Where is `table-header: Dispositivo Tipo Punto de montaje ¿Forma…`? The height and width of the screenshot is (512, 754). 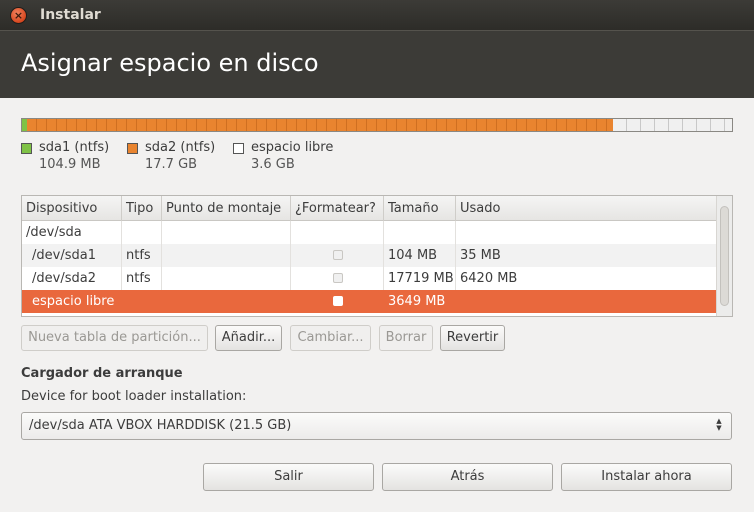
table-header: Dispositivo Tipo Punto de montaje ¿Forma… is located at coordinates (369, 208).